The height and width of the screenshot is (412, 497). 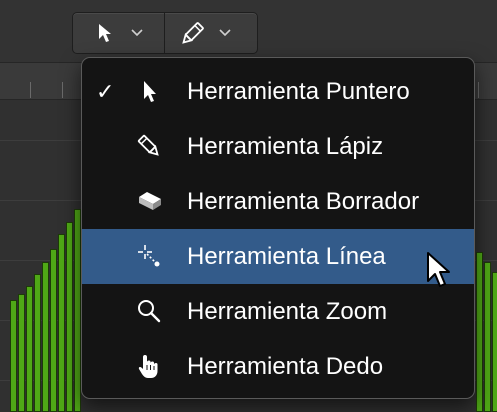 I want to click on finger-hand-icon, so click(x=148, y=366).